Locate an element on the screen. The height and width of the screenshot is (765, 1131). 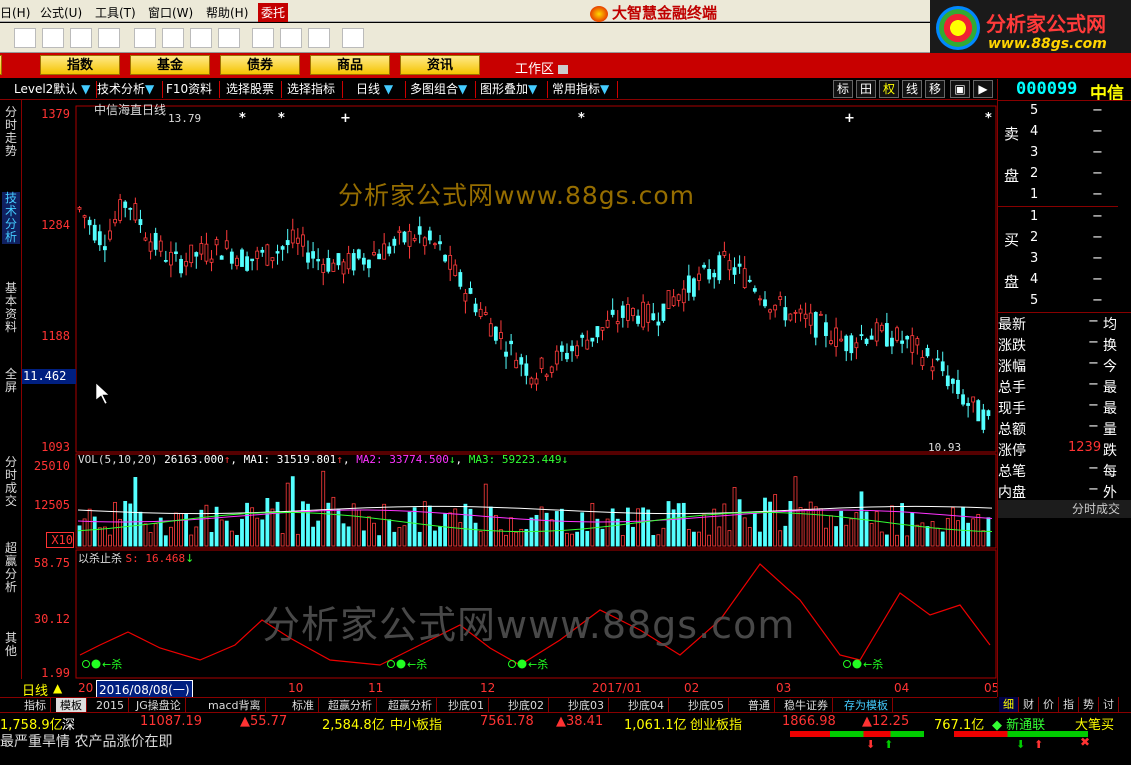
signal-dot is located at coordinates (857, 664).